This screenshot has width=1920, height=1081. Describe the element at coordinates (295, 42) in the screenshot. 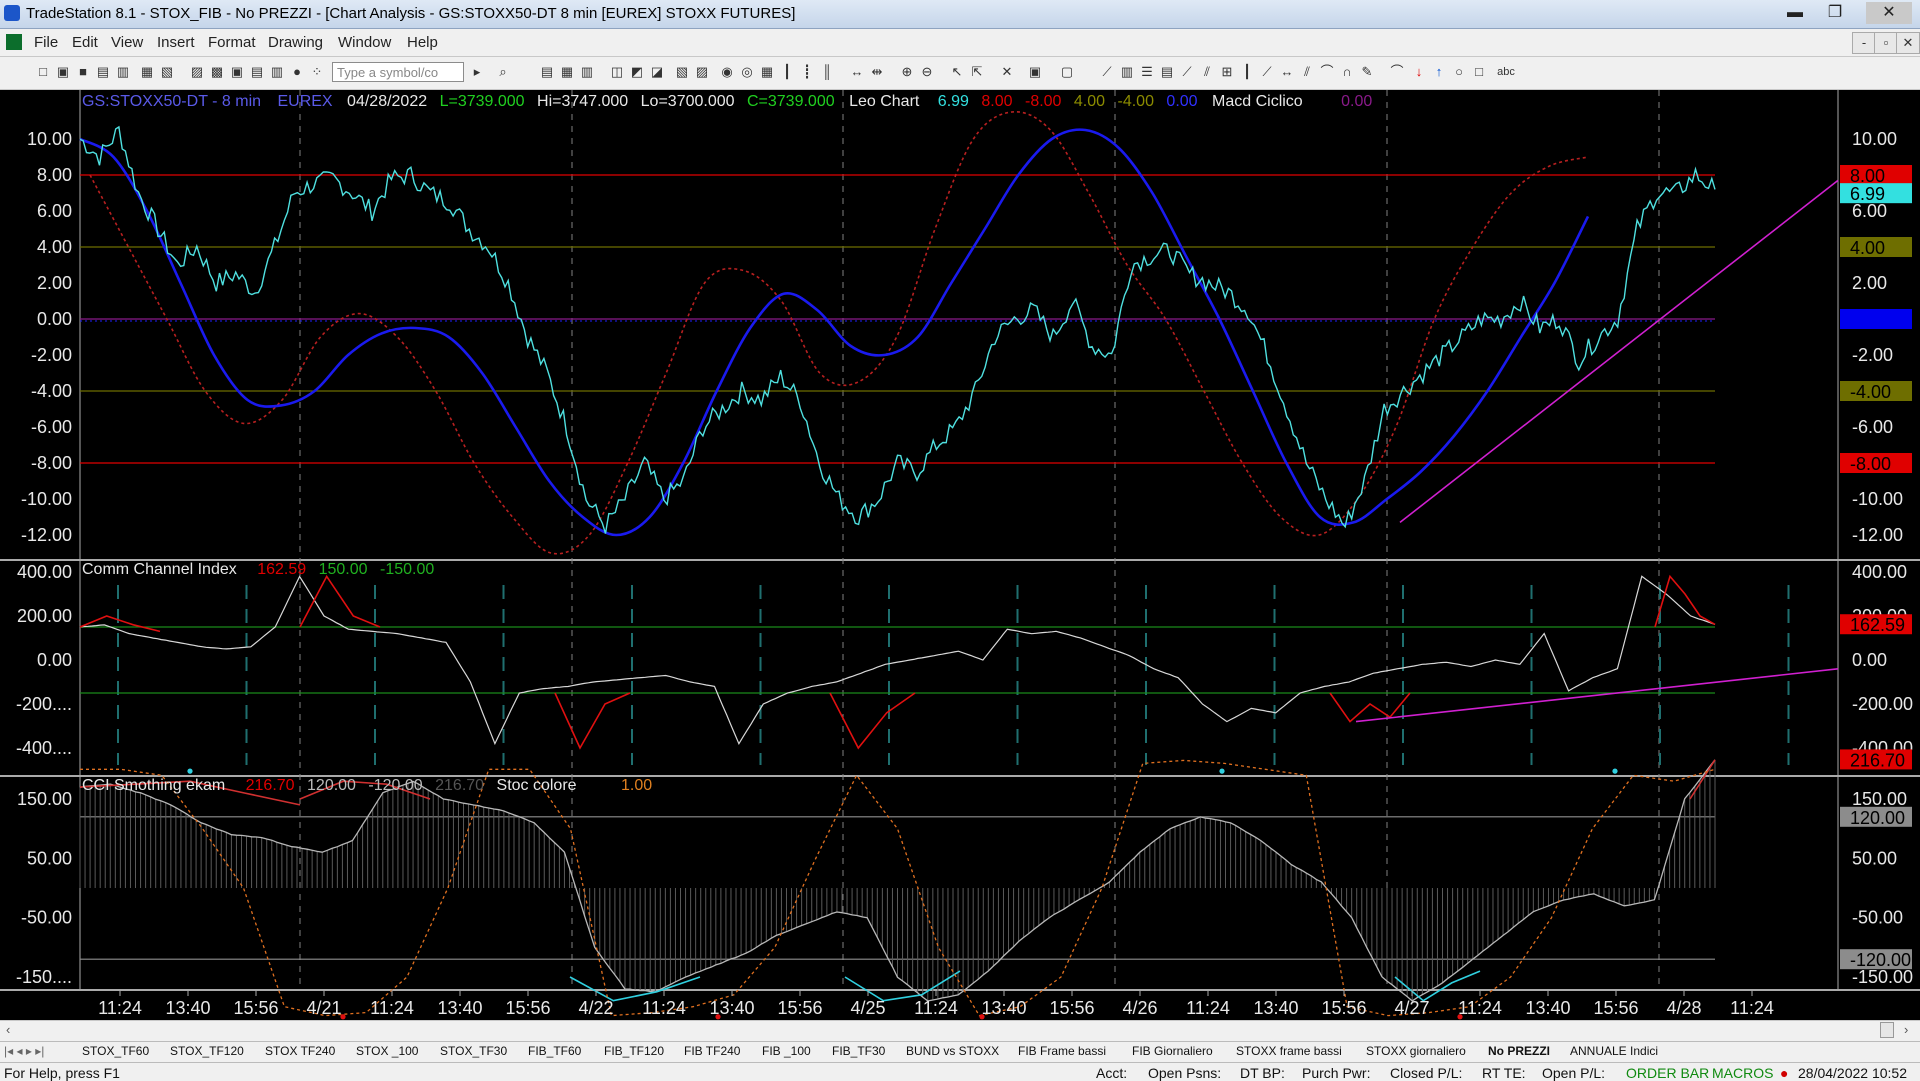

I see `menu-drawing: Drawing` at that location.